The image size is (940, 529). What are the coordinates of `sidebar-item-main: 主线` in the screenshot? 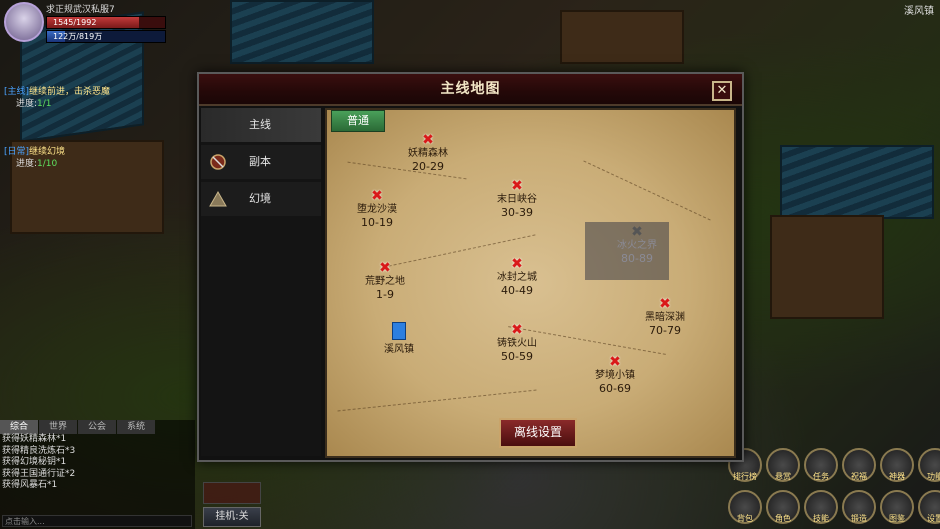 It's located at (261, 125).